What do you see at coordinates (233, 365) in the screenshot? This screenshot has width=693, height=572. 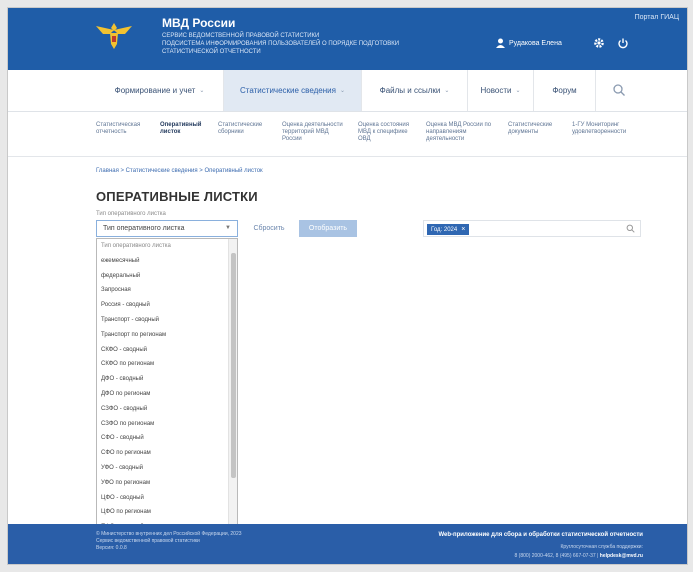 I see `scrollbar-thumb` at bounding box center [233, 365].